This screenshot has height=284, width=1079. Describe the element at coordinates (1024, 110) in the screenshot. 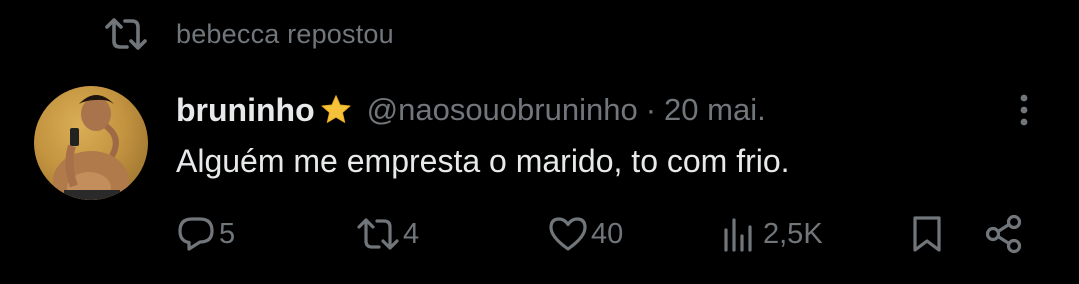

I see `more-options-icon` at that location.